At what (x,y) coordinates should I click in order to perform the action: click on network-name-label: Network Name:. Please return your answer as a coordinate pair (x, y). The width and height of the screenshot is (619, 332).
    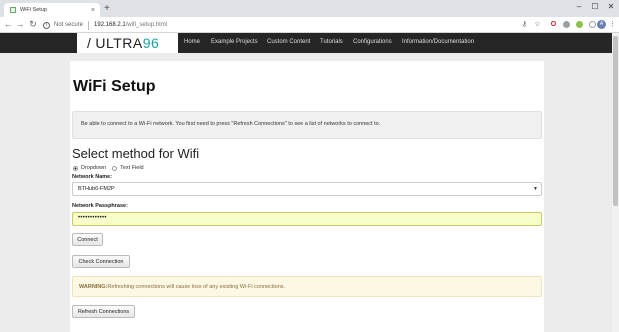
    Looking at the image, I should click on (92, 177).